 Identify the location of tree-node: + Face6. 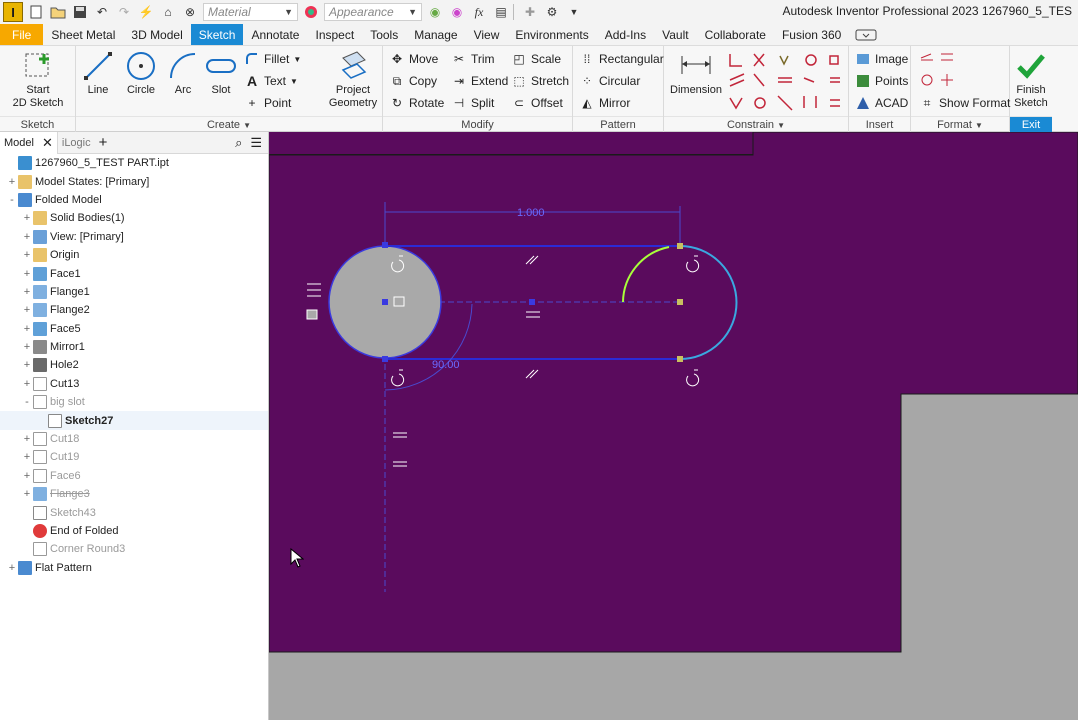
(134, 476).